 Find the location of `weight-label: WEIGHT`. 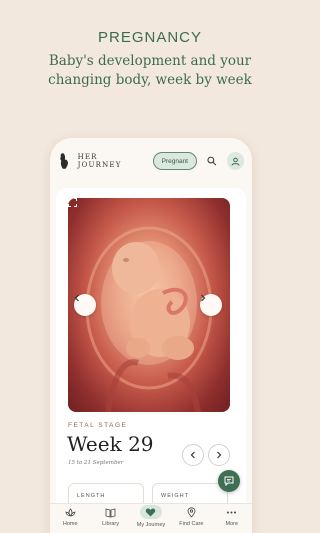

weight-label: WEIGHT is located at coordinates (175, 496).